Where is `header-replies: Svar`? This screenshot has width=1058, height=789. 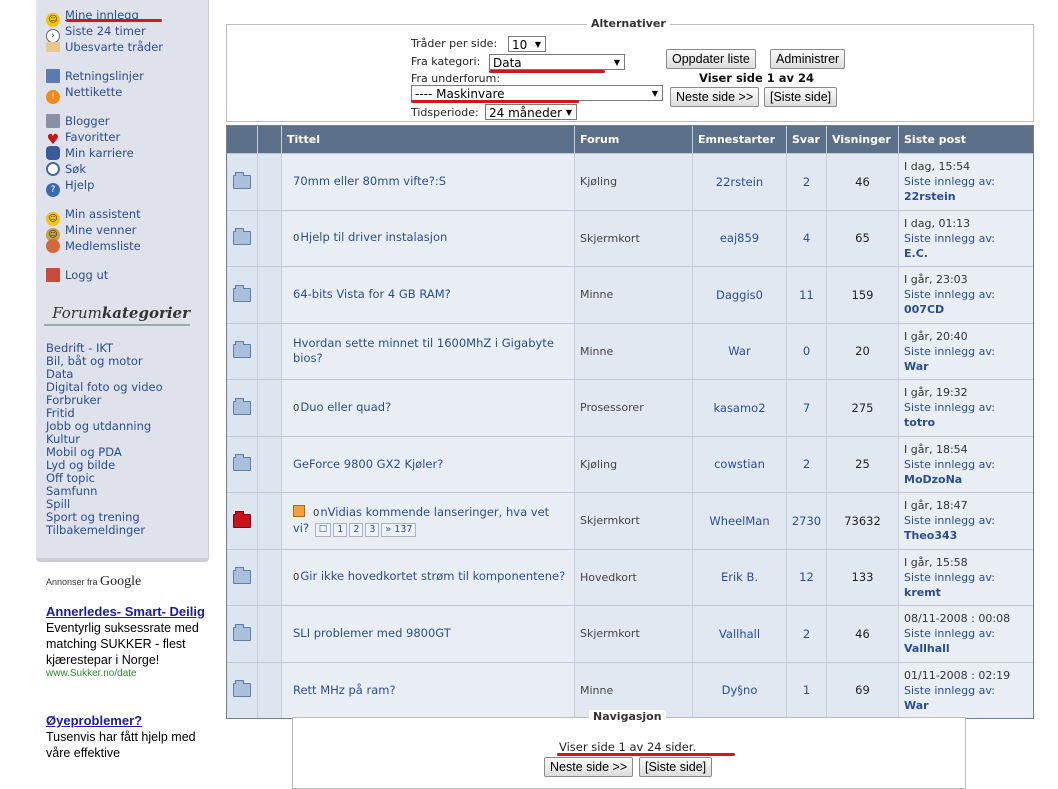 header-replies: Svar is located at coordinates (807, 139).